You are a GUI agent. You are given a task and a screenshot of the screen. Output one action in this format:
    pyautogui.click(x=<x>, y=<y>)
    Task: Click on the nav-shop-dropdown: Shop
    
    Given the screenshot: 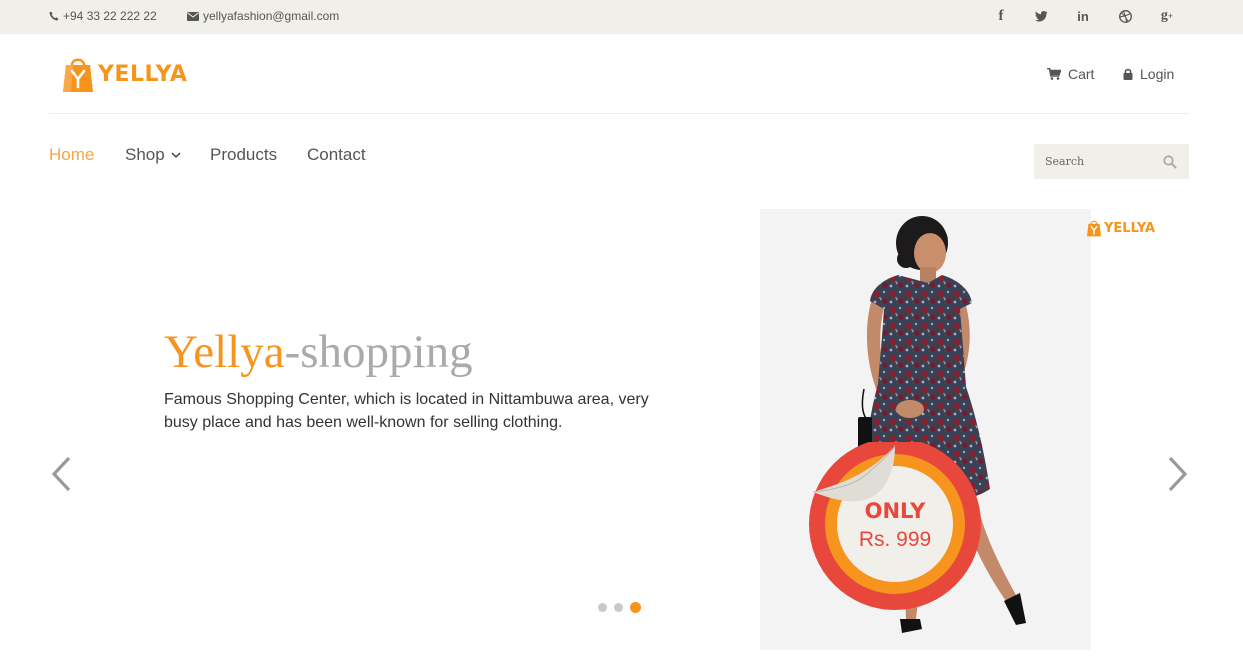 What is the action you would take?
    pyautogui.click(x=153, y=155)
    